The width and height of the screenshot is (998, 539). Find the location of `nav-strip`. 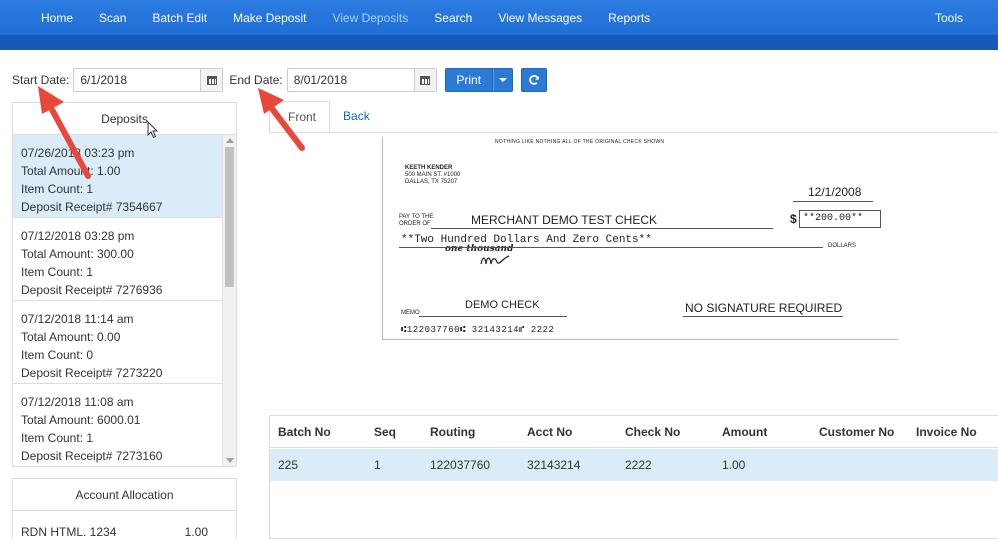

nav-strip is located at coordinates (499, 43).